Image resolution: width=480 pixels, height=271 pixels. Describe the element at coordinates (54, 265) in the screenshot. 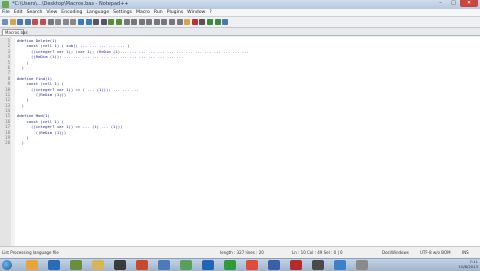

I see `ie-icon` at that location.